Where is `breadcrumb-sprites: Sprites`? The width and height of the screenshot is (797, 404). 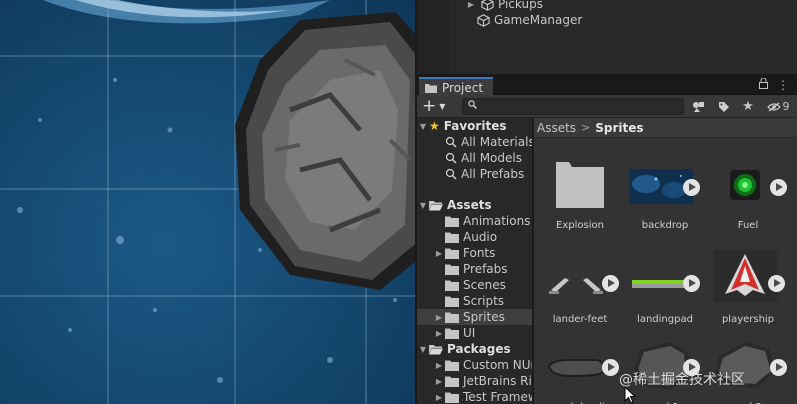 breadcrumb-sprites: Sprites is located at coordinates (619, 128).